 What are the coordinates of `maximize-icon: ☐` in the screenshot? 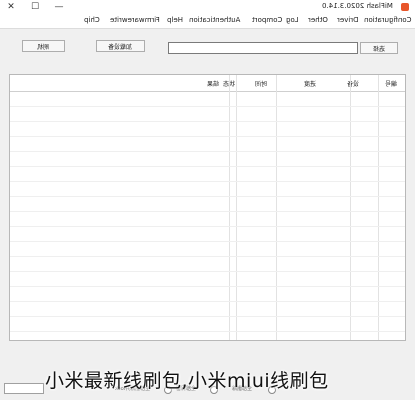 It's located at (35, 7).